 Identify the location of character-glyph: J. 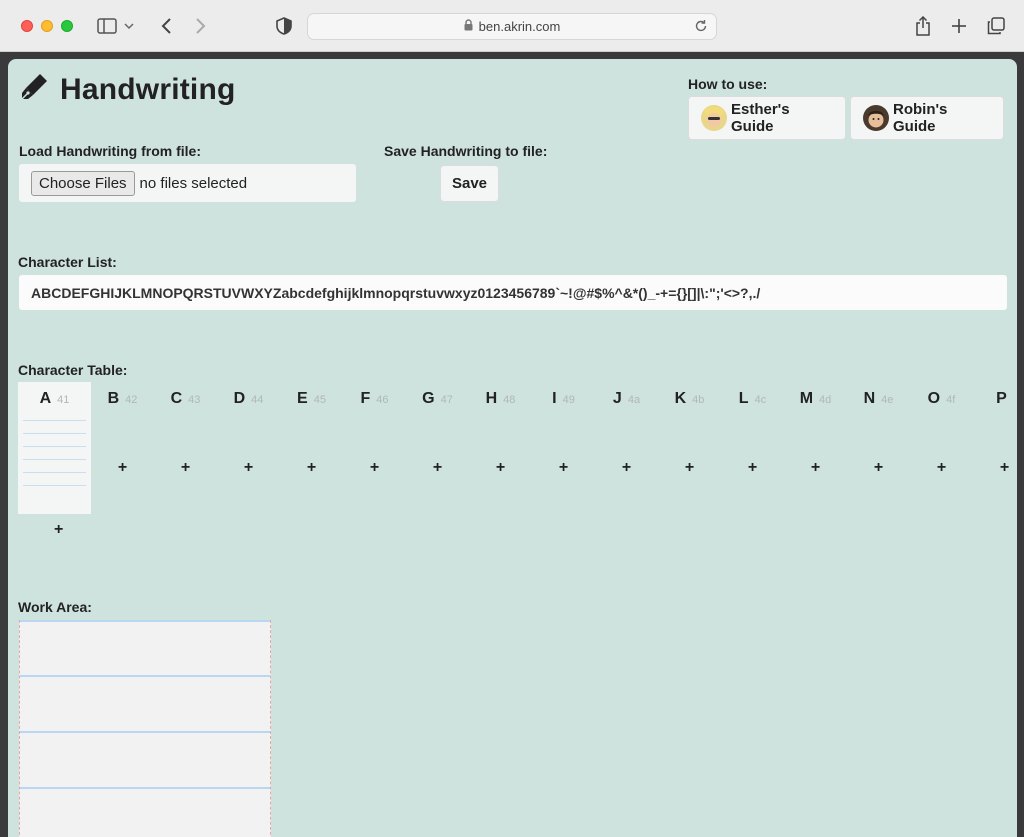
(617, 398).